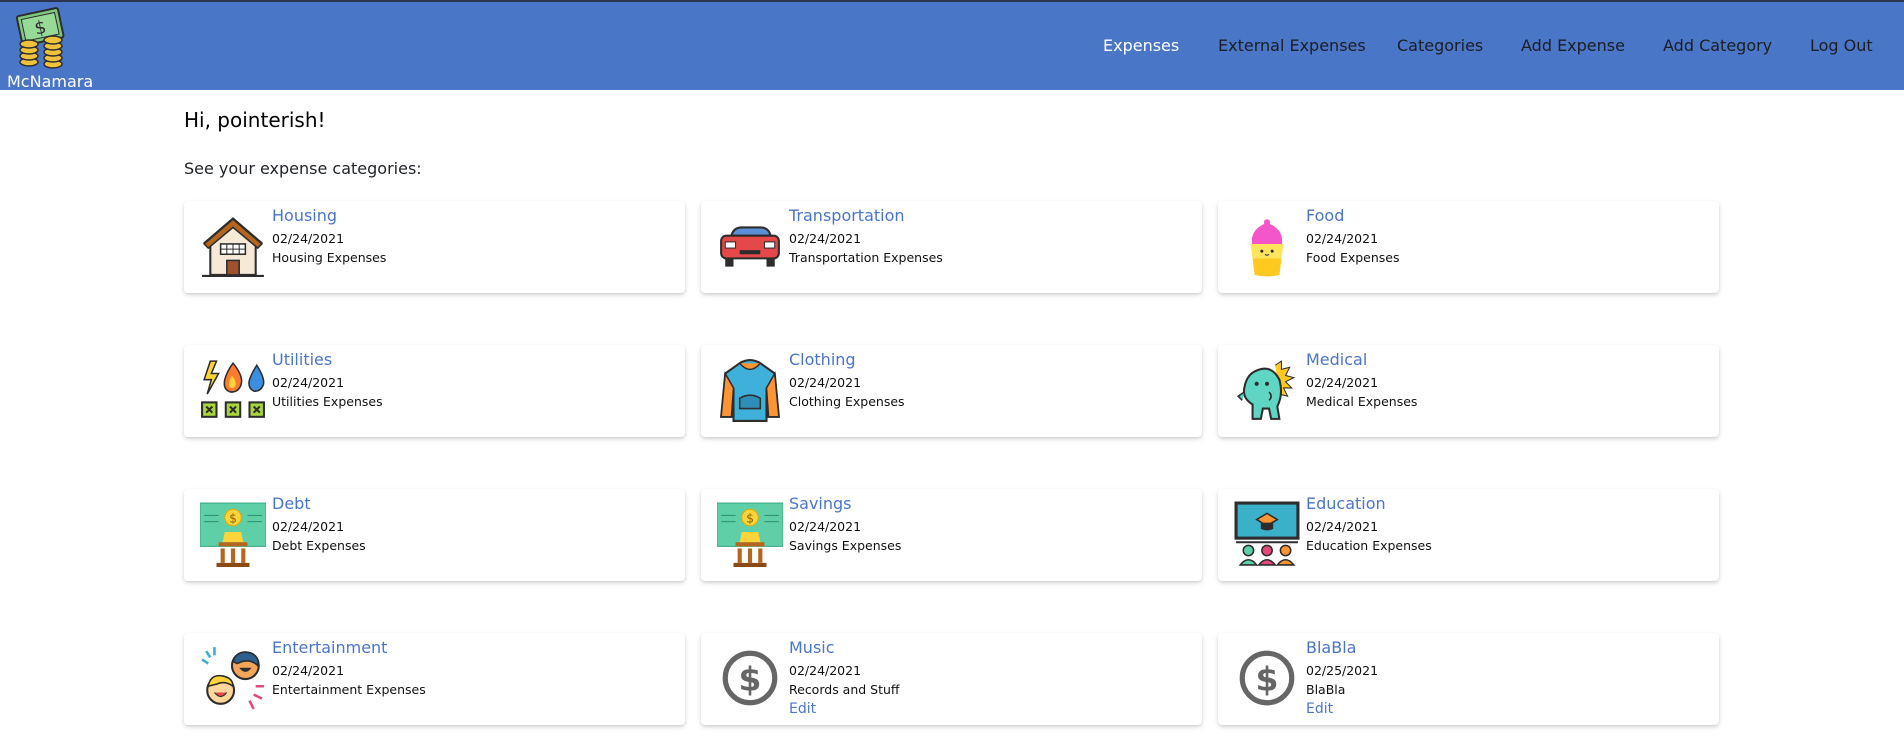  Describe the element at coordinates (1468, 391) in the screenshot. I see `category-card-medical: Medical 02/24/2021 Medical Expenses` at that location.